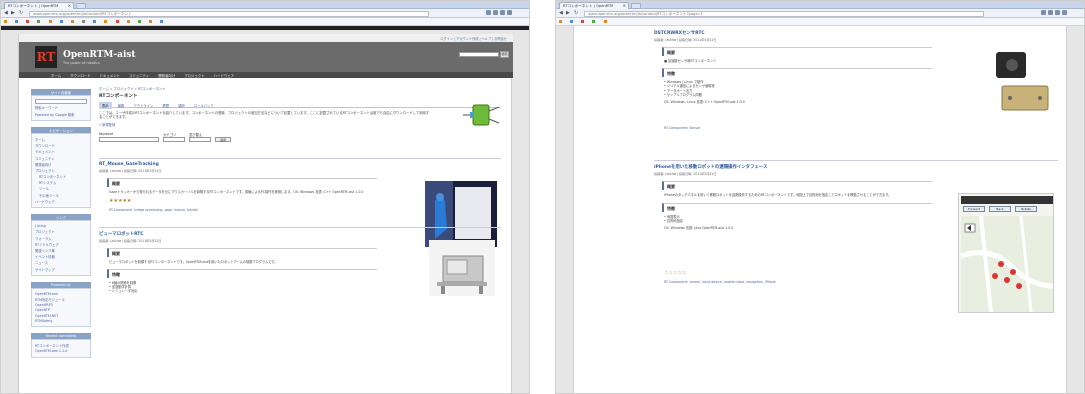 Image resolution: width=1085 pixels, height=394 pixels. Describe the element at coordinates (300, 125) in the screenshot. I see `register-link: » 新規登録` at that location.